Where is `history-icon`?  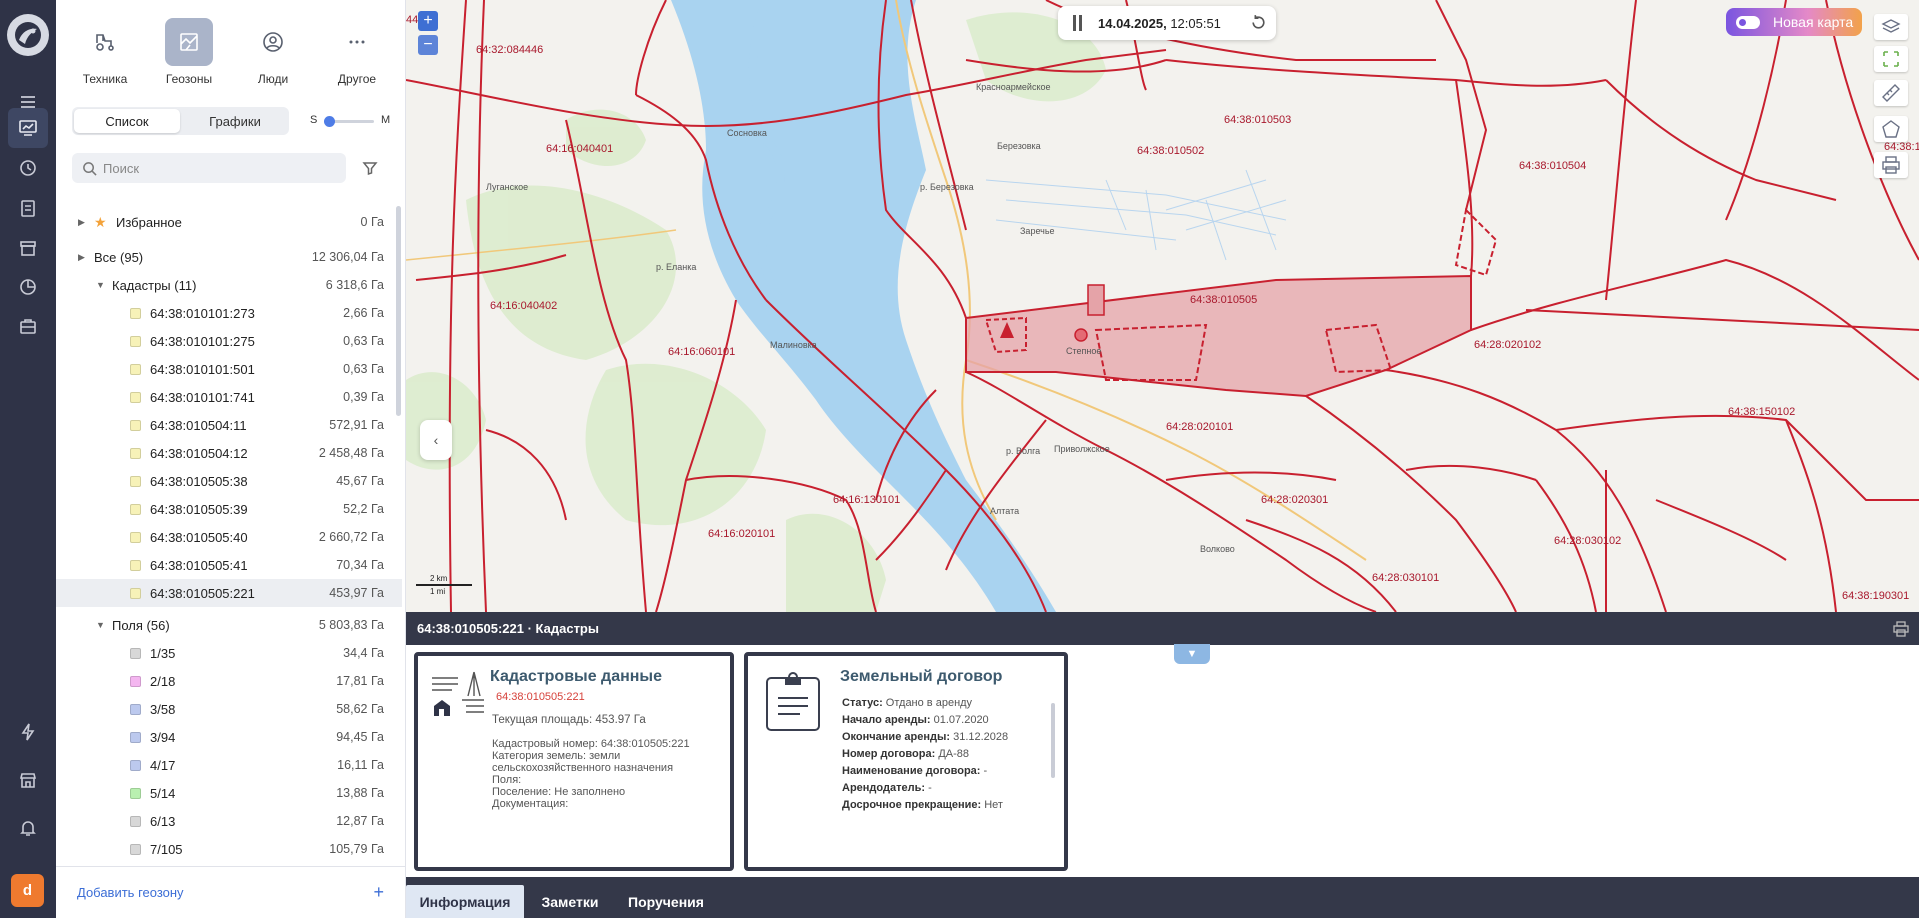 history-icon is located at coordinates (28, 168).